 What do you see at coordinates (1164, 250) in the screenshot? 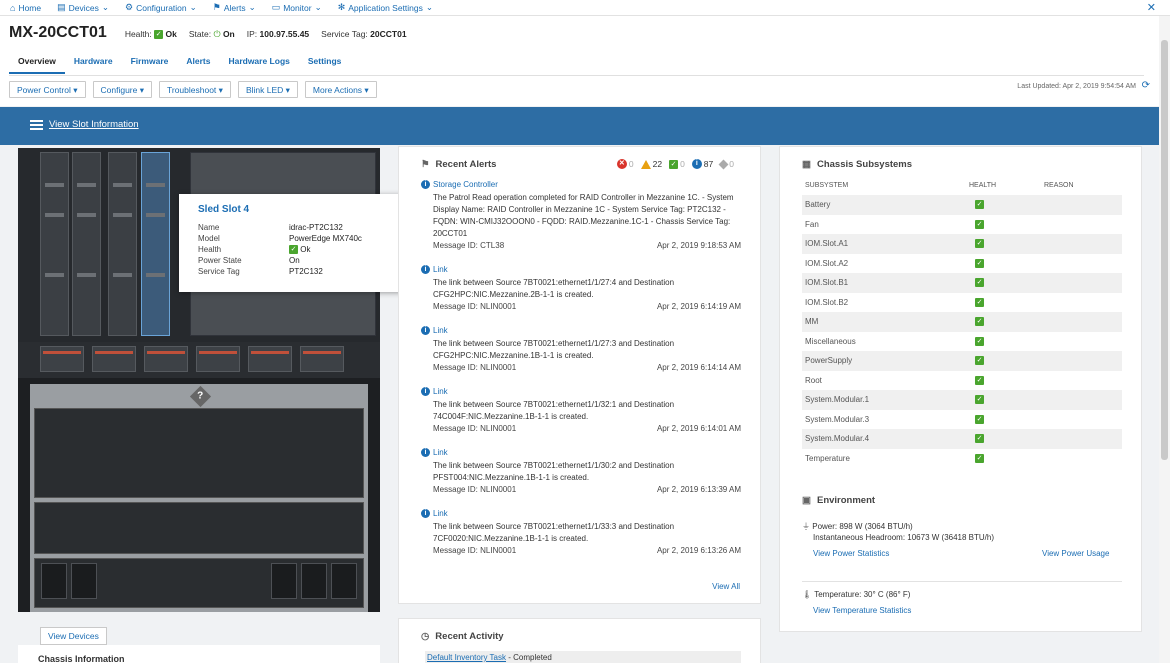
I see `scrollbar-thumb` at bounding box center [1164, 250].